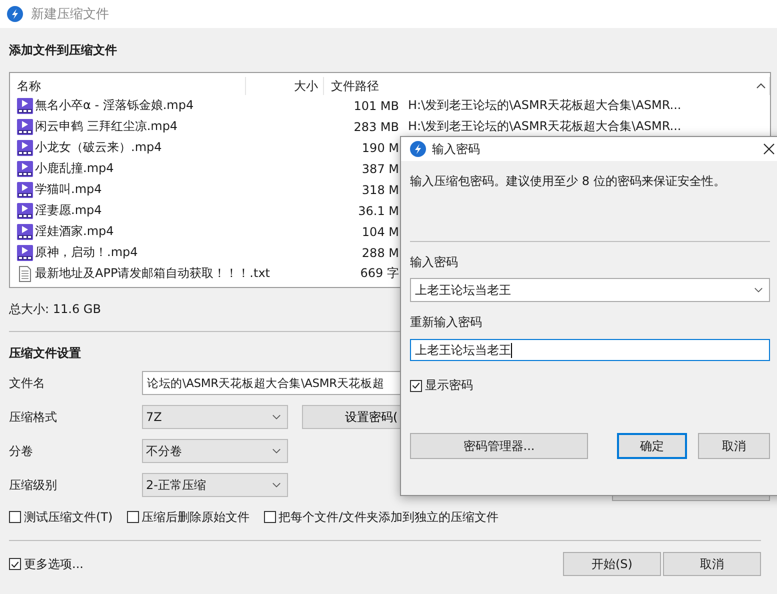 The height and width of the screenshot is (594, 777). Describe the element at coordinates (456, 149) in the screenshot. I see `dialog-title: 输入密码` at that location.